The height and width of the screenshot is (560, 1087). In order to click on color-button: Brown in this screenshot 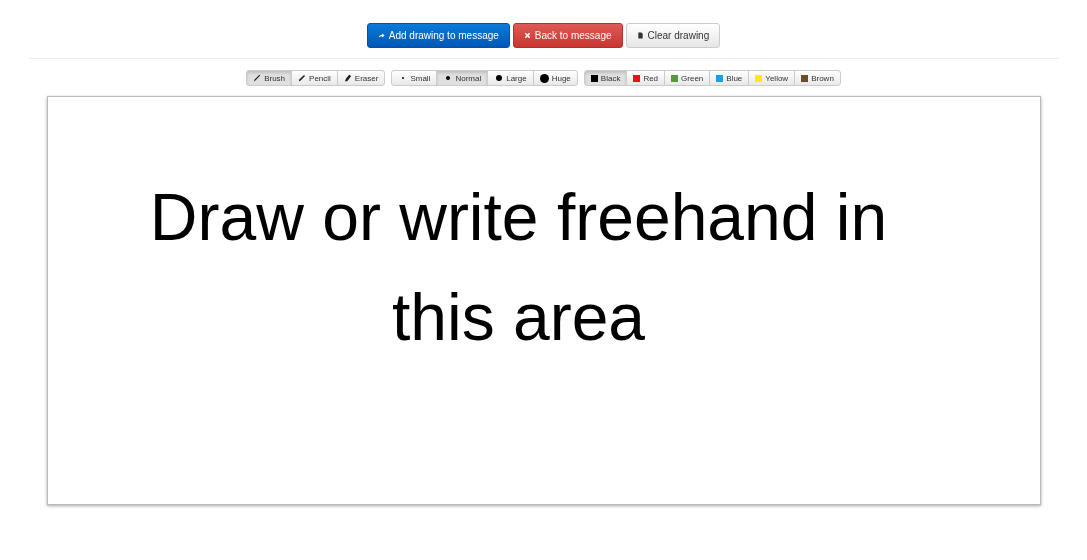, I will do `click(817, 78)`.